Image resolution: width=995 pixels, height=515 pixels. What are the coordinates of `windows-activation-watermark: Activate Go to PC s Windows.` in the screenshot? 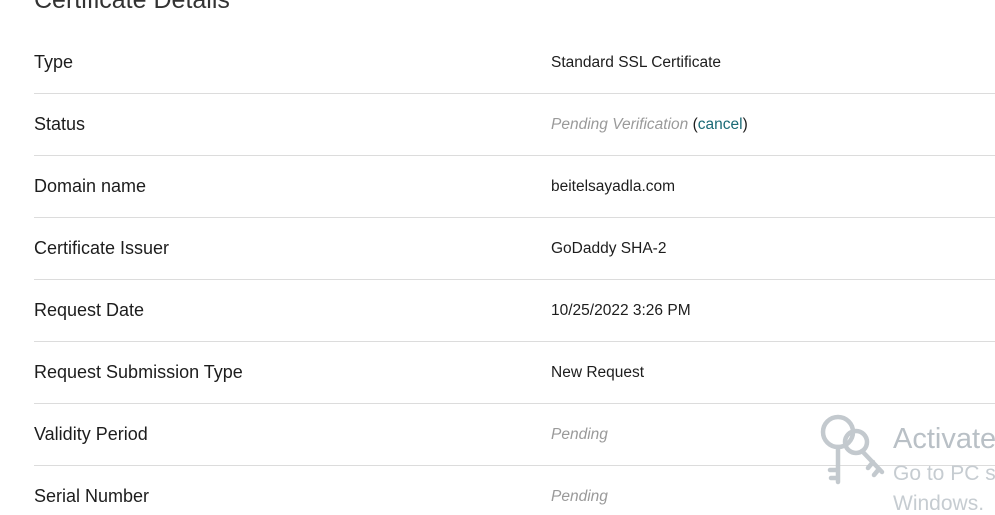 It's located at (906, 463).